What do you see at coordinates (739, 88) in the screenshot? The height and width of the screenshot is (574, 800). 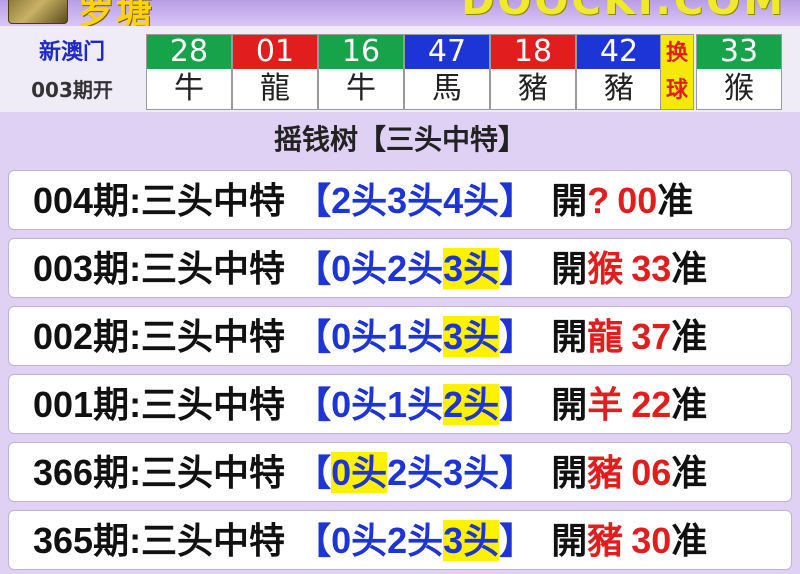 I see `special-ball-zodiac: 猴` at bounding box center [739, 88].